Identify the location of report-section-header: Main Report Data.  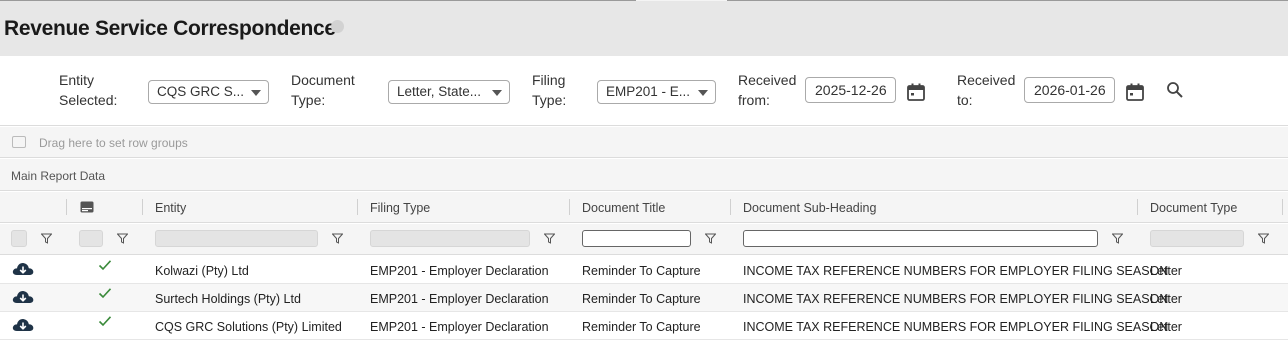
(644, 175).